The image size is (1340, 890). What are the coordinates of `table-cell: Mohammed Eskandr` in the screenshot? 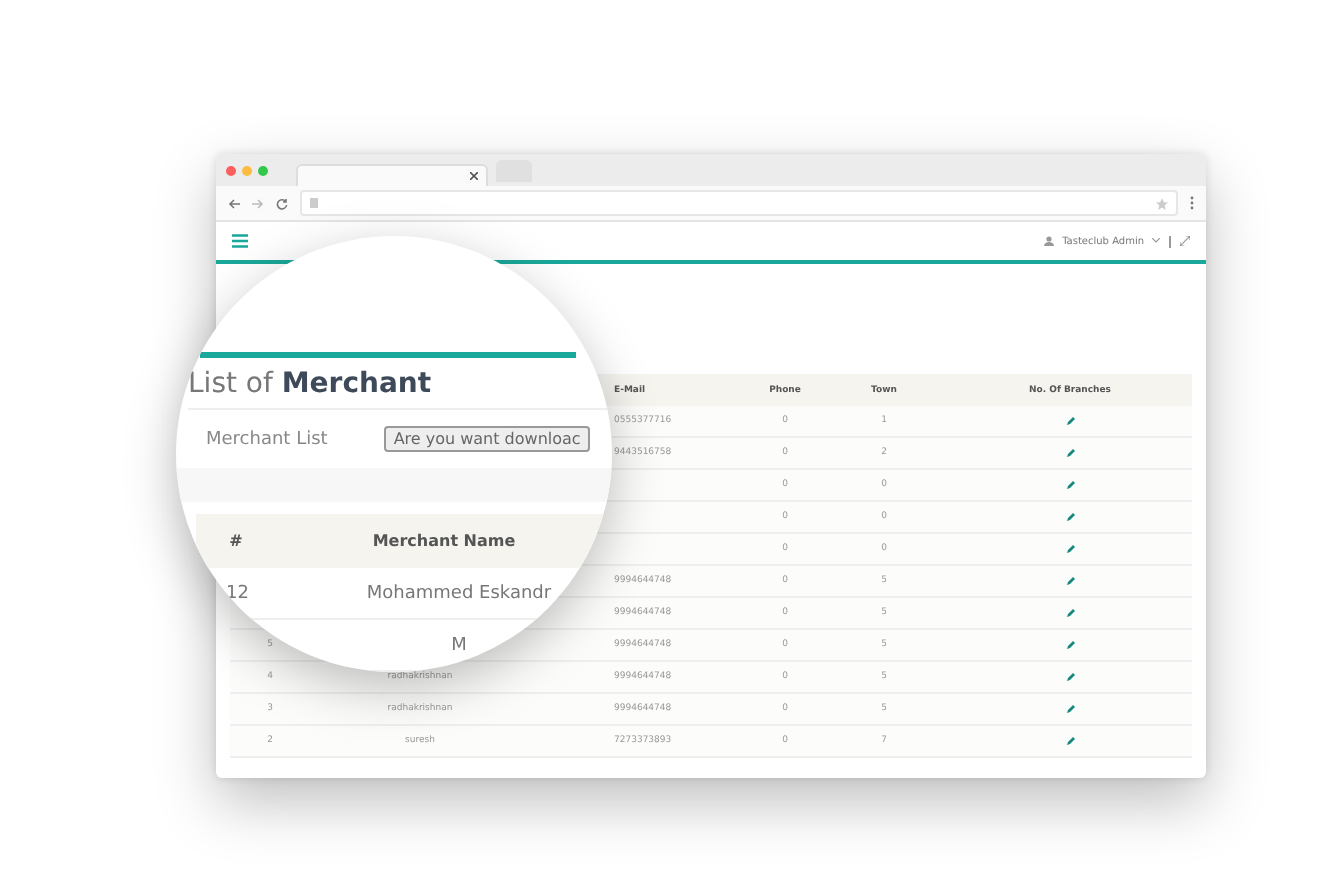 It's located at (459, 593).